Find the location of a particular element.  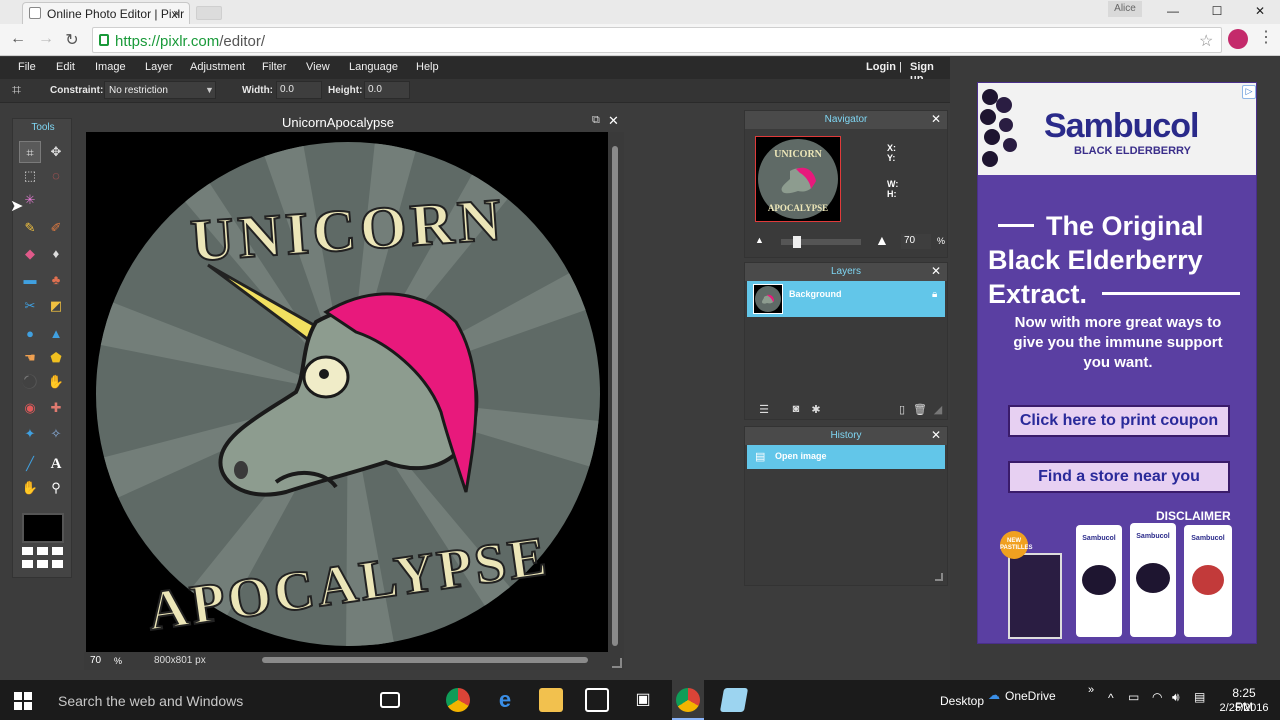

close-window-button: ✕ is located at coordinates (1260, 11).